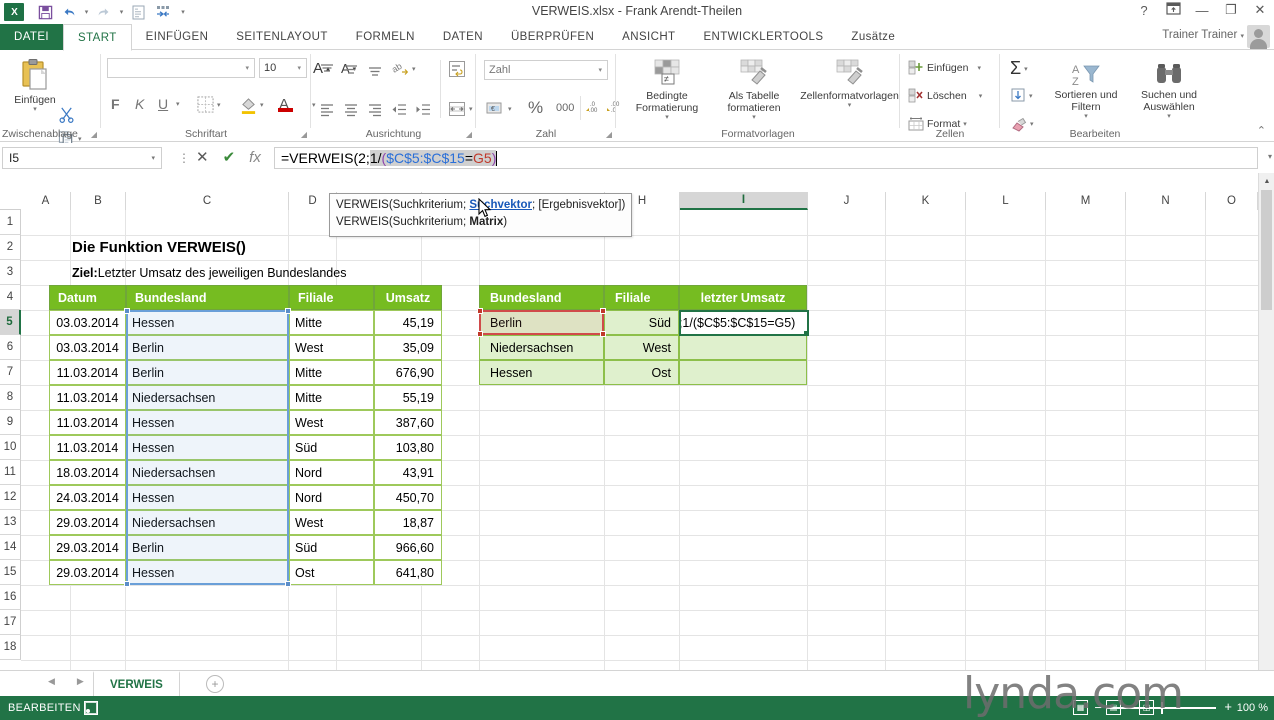  I want to click on cell-C5: Hessen, so click(207, 322).